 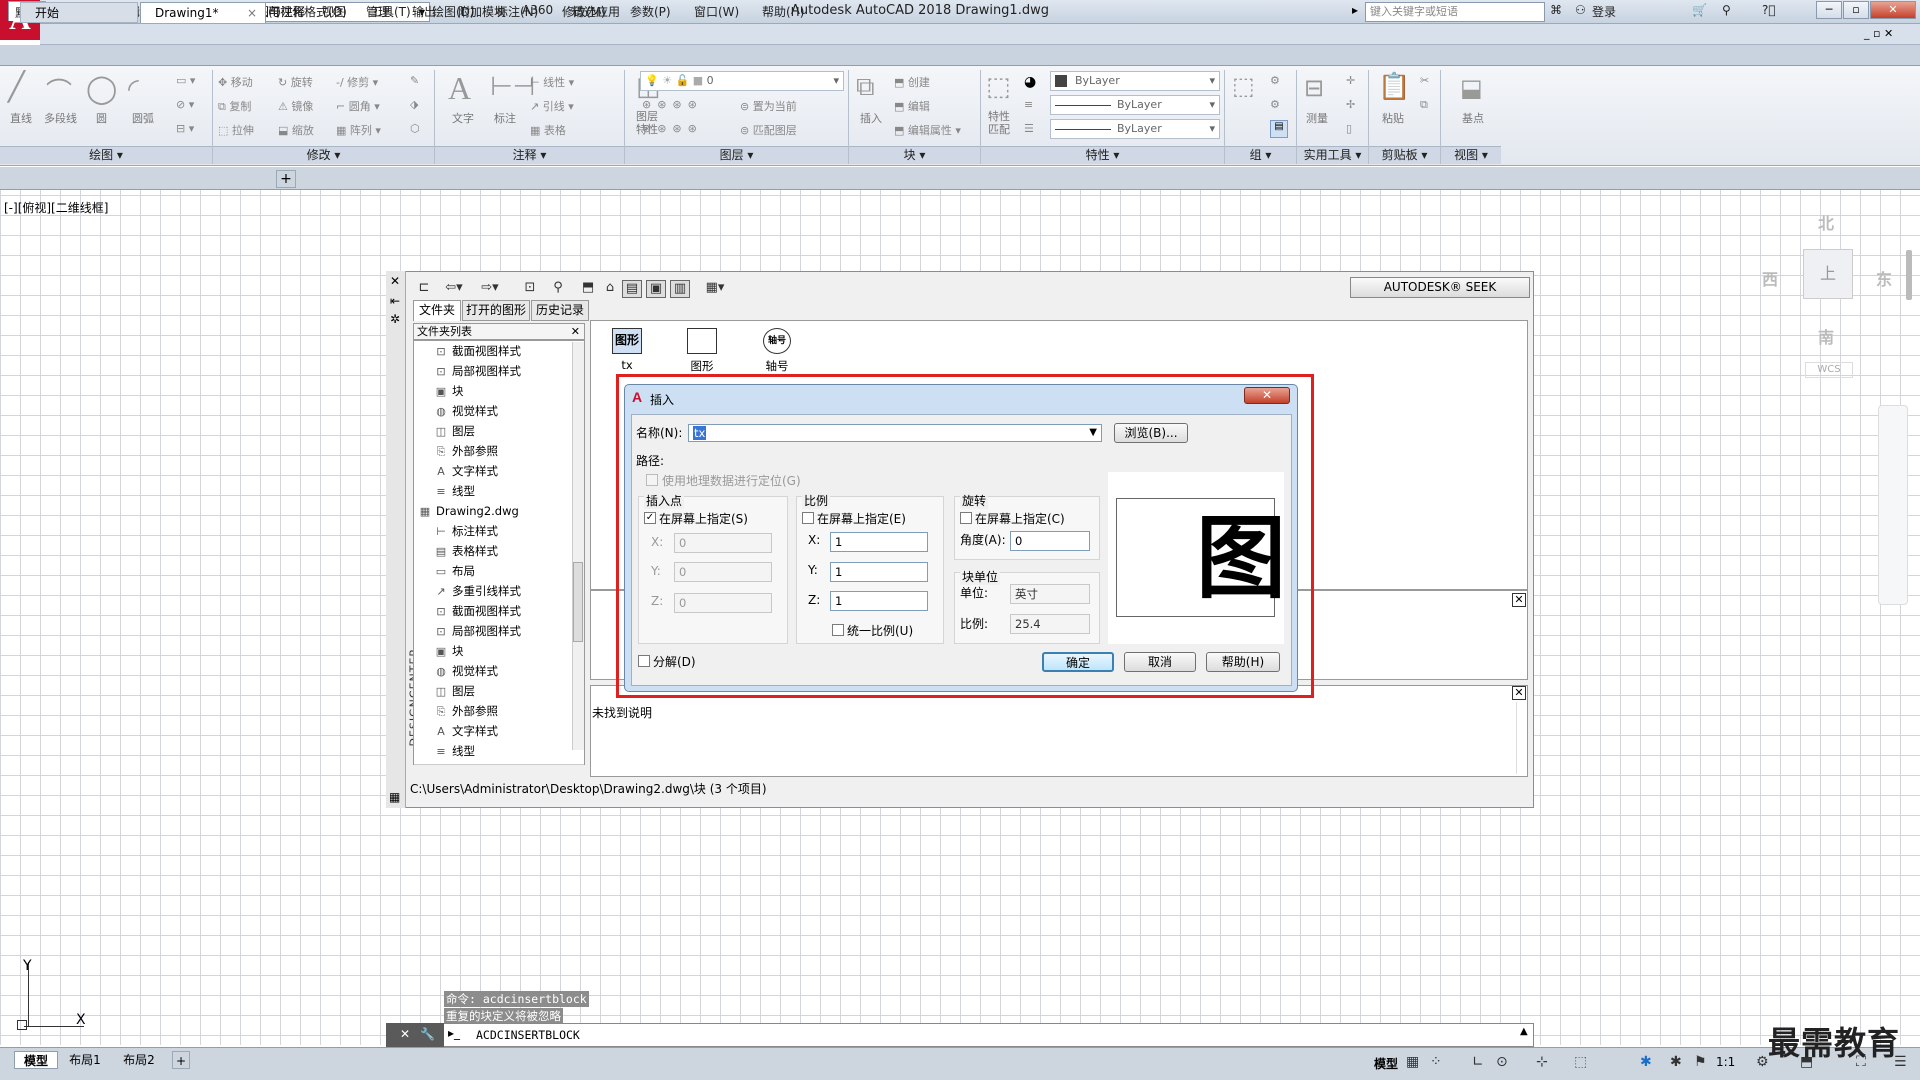 I want to click on palette-autohide-icon: ⇤, so click(x=395, y=301).